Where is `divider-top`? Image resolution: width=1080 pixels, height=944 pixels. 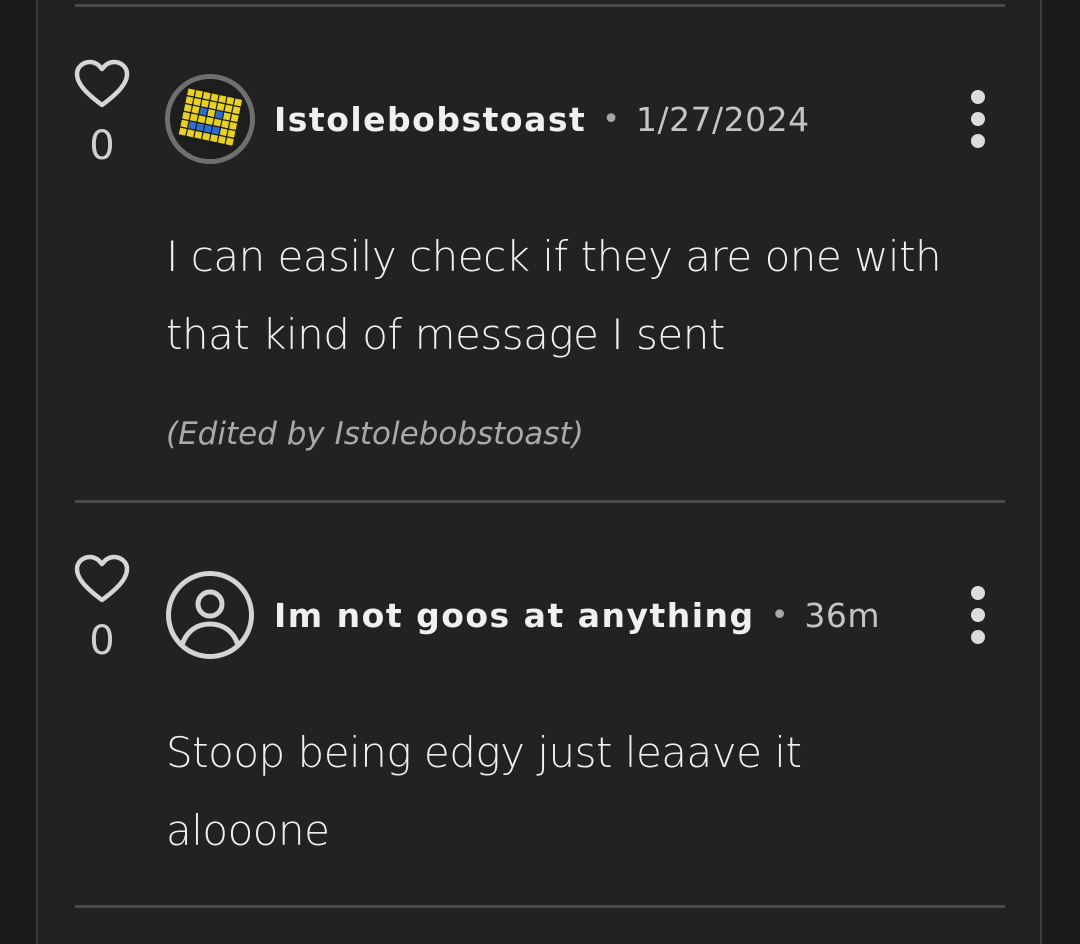 divider-top is located at coordinates (540, 5).